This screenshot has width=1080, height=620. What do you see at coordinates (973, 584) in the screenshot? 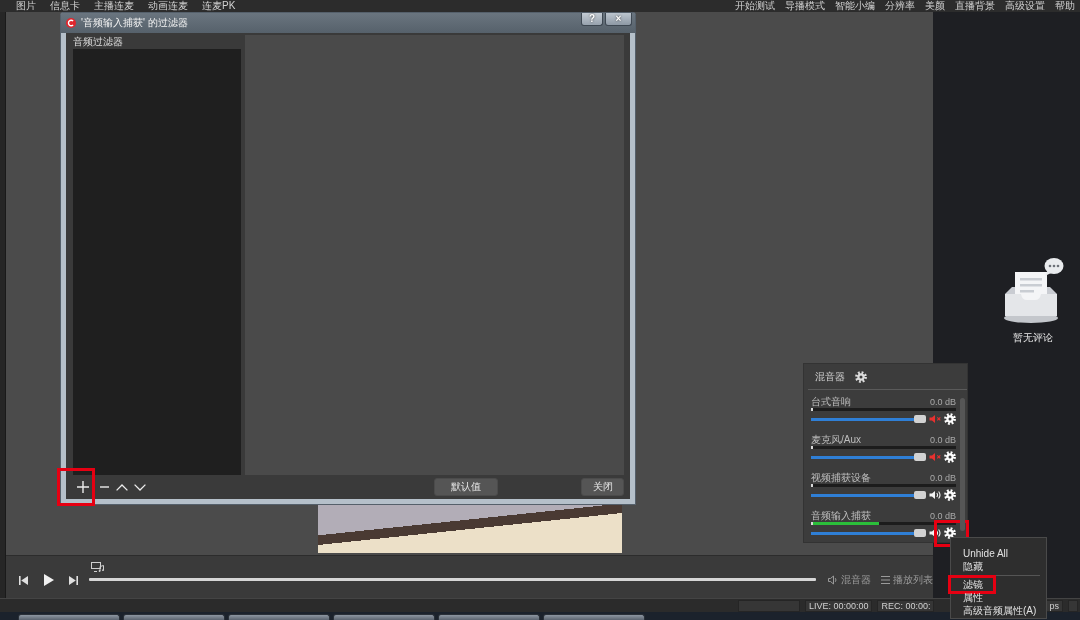
I see `menu-item: 滤镜` at bounding box center [973, 584].